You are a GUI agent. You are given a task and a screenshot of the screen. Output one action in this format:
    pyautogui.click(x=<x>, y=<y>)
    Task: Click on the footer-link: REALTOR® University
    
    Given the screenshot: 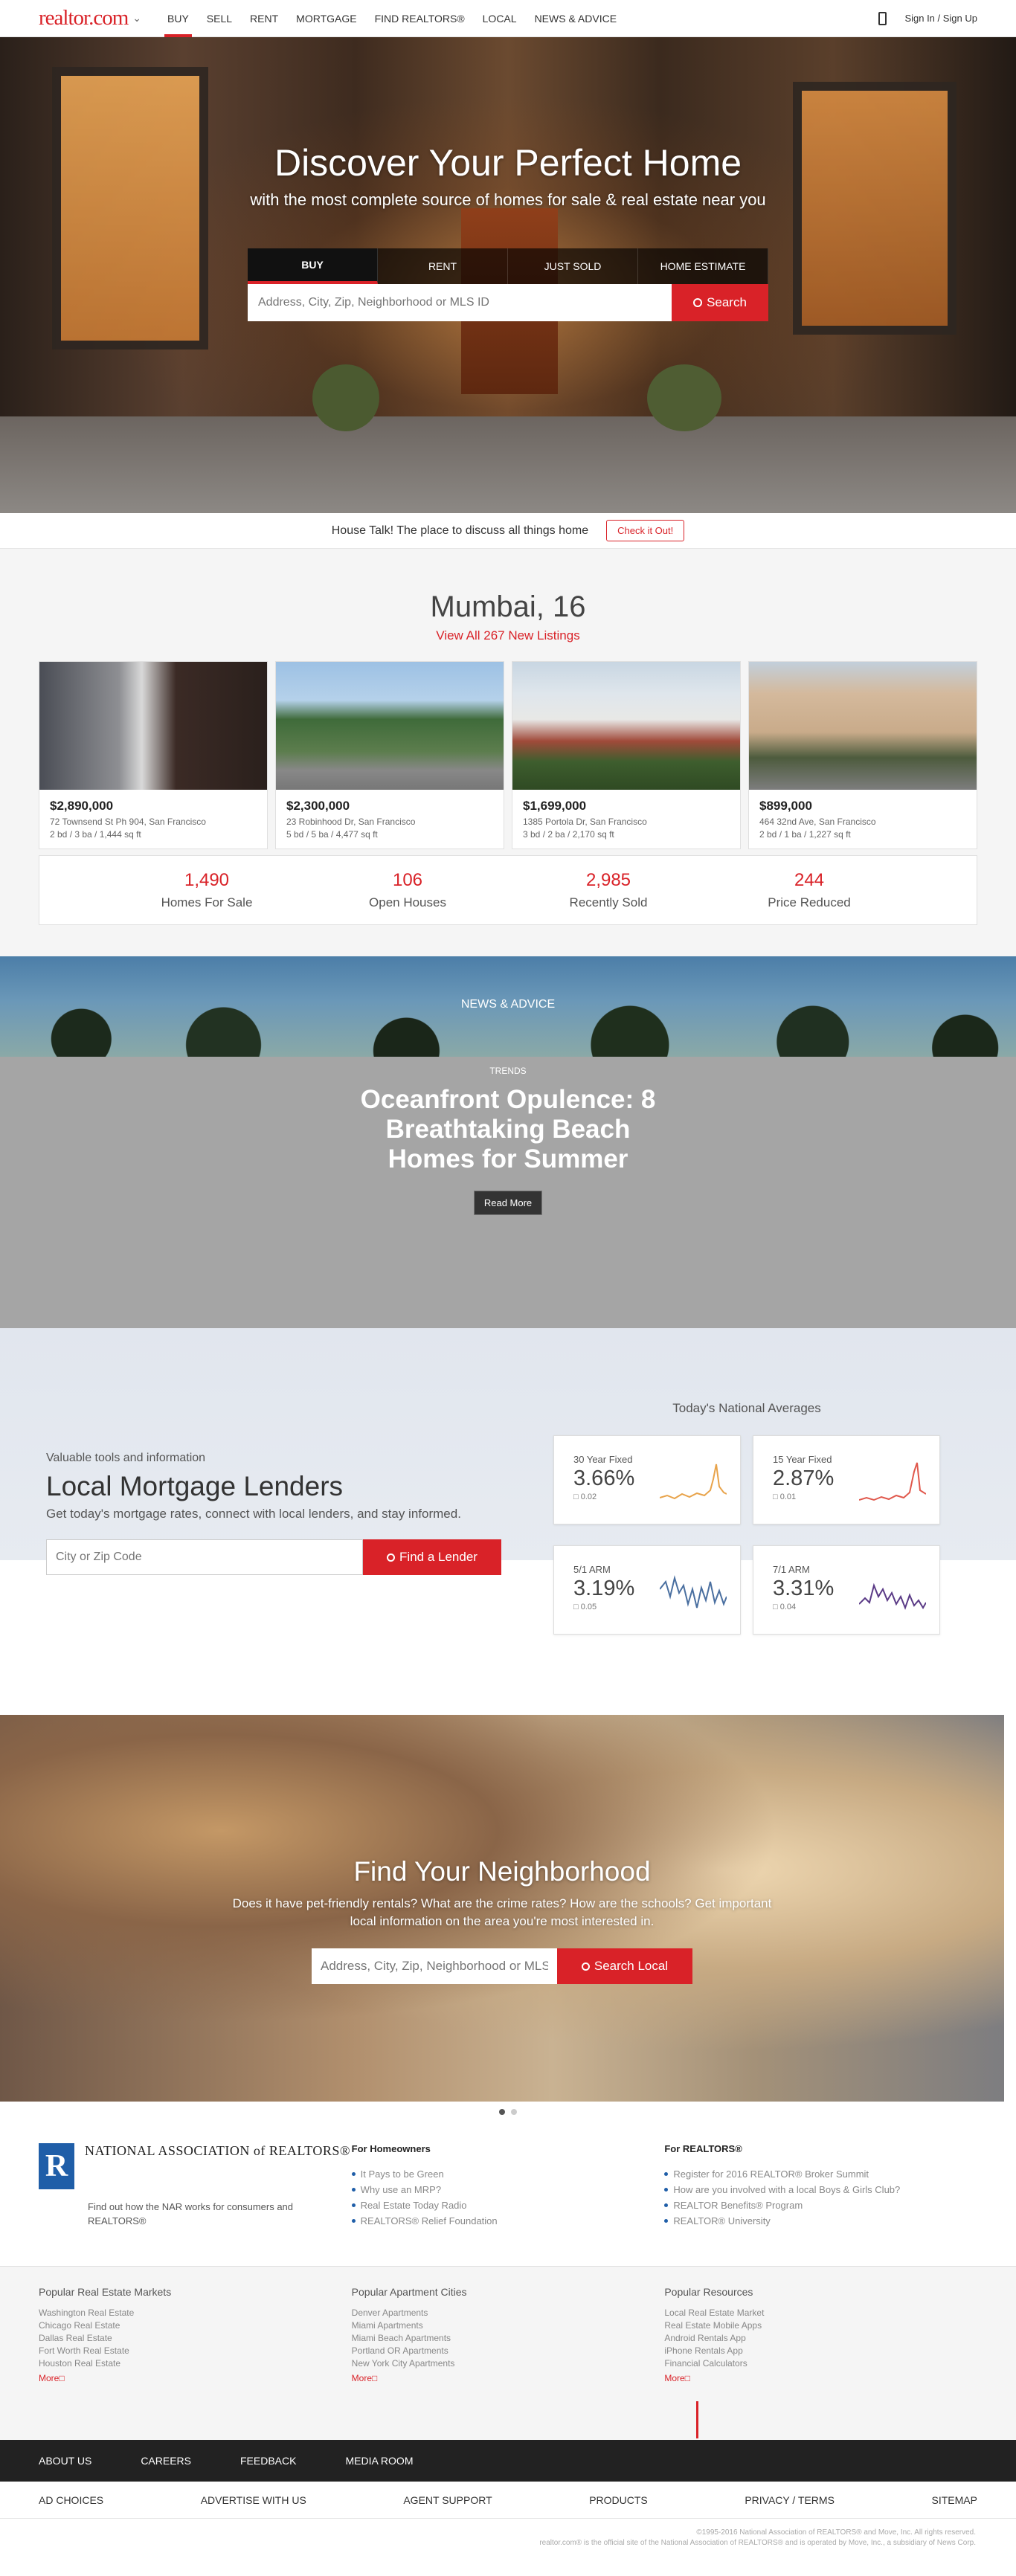 What is the action you would take?
    pyautogui.click(x=821, y=2221)
    